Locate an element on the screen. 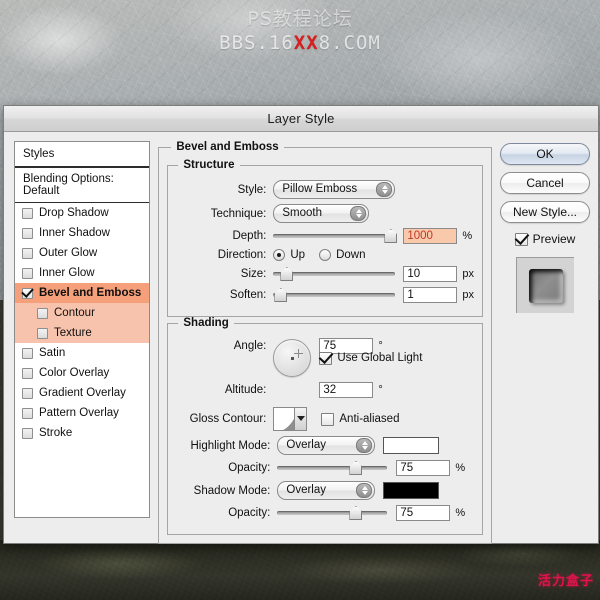 The image size is (600, 600). blending-options-label: Blending Options: Default is located at coordinates (68, 185).